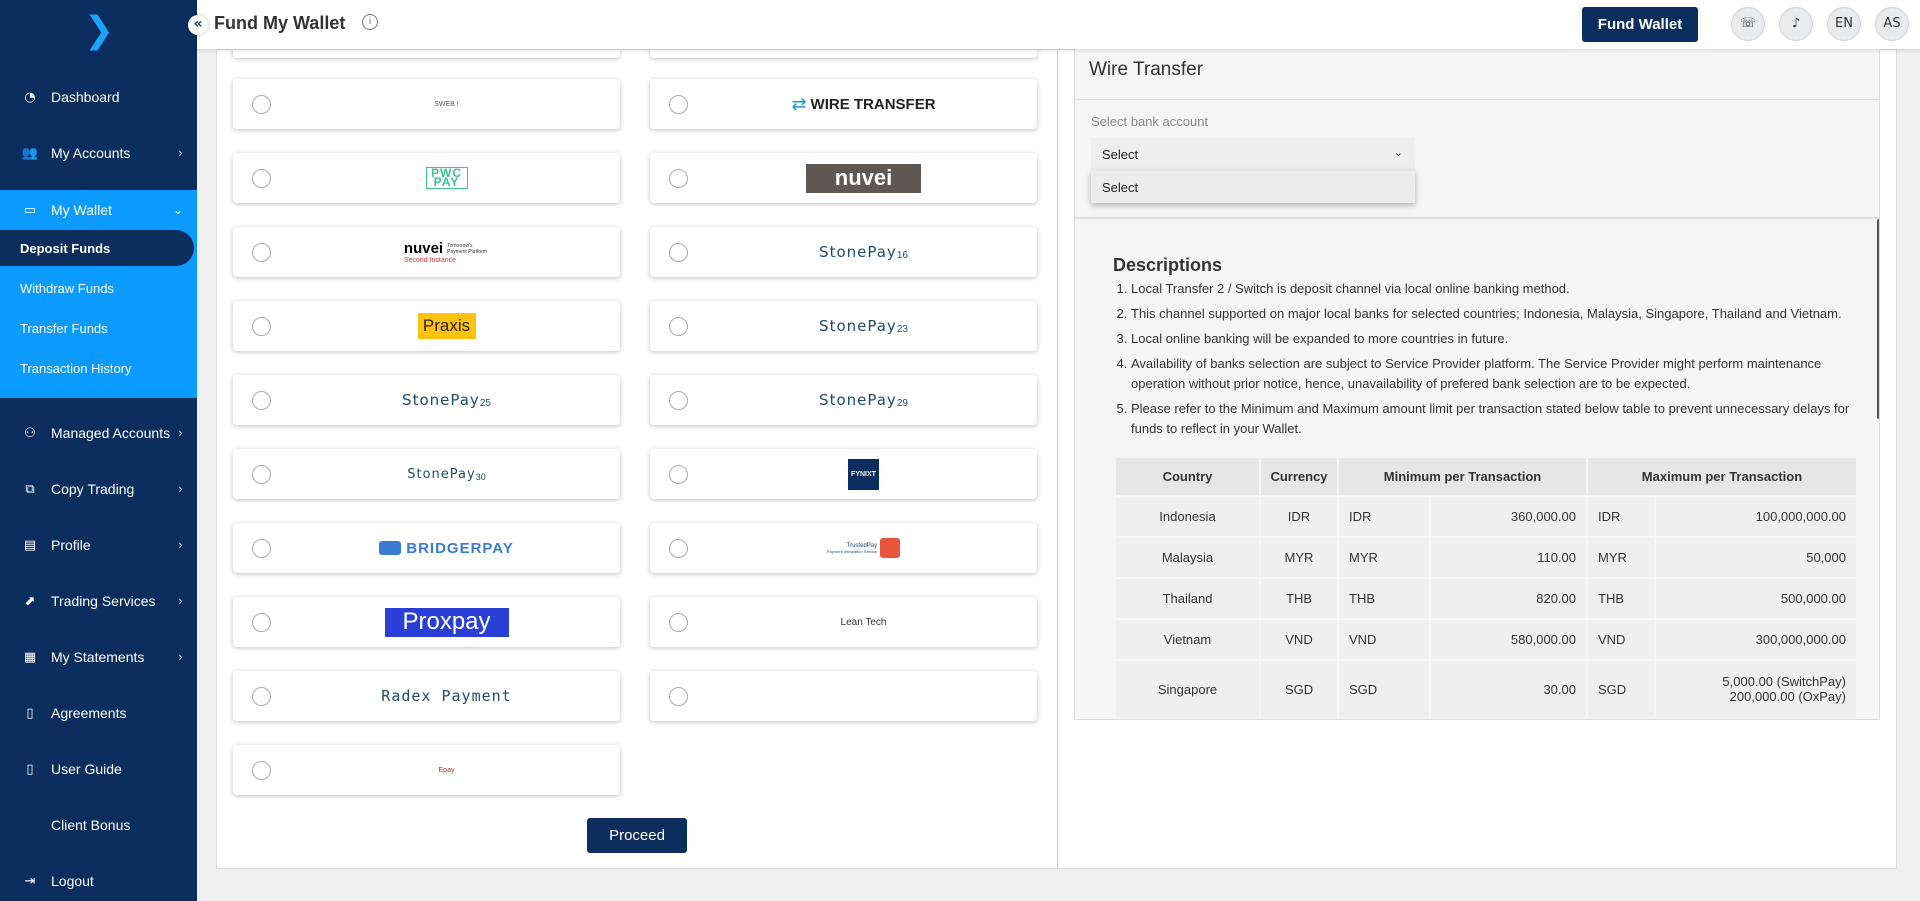  I want to click on payment-method-card: StonePay 30, so click(426, 474).